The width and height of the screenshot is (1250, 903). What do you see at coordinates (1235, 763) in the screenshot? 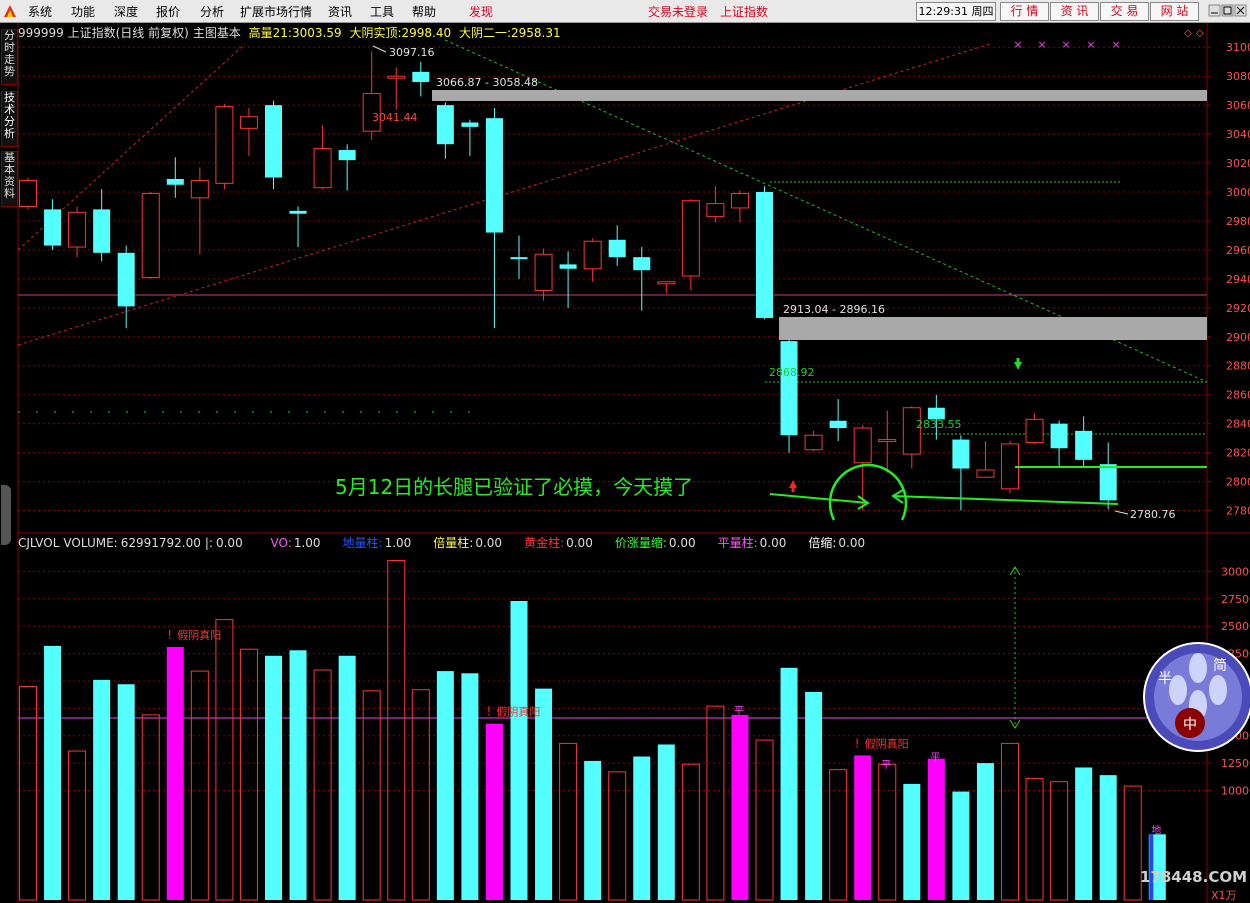
I see `volume-tick-label: 12500` at bounding box center [1235, 763].